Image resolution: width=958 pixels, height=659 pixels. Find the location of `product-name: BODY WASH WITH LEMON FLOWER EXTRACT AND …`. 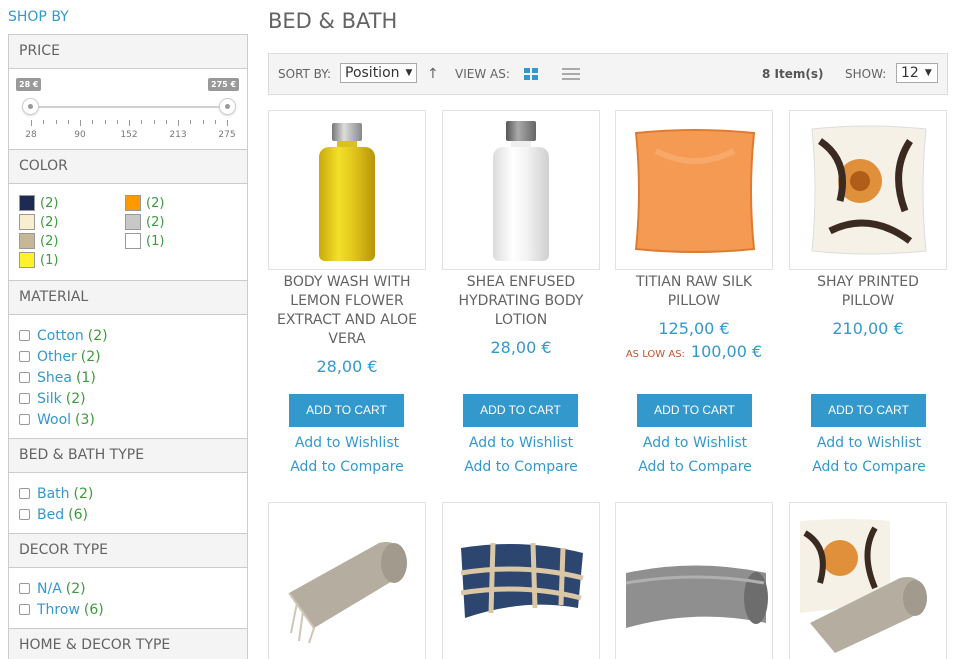

product-name: BODY WASH WITH LEMON FLOWER EXTRACT AND … is located at coordinates (347, 311).